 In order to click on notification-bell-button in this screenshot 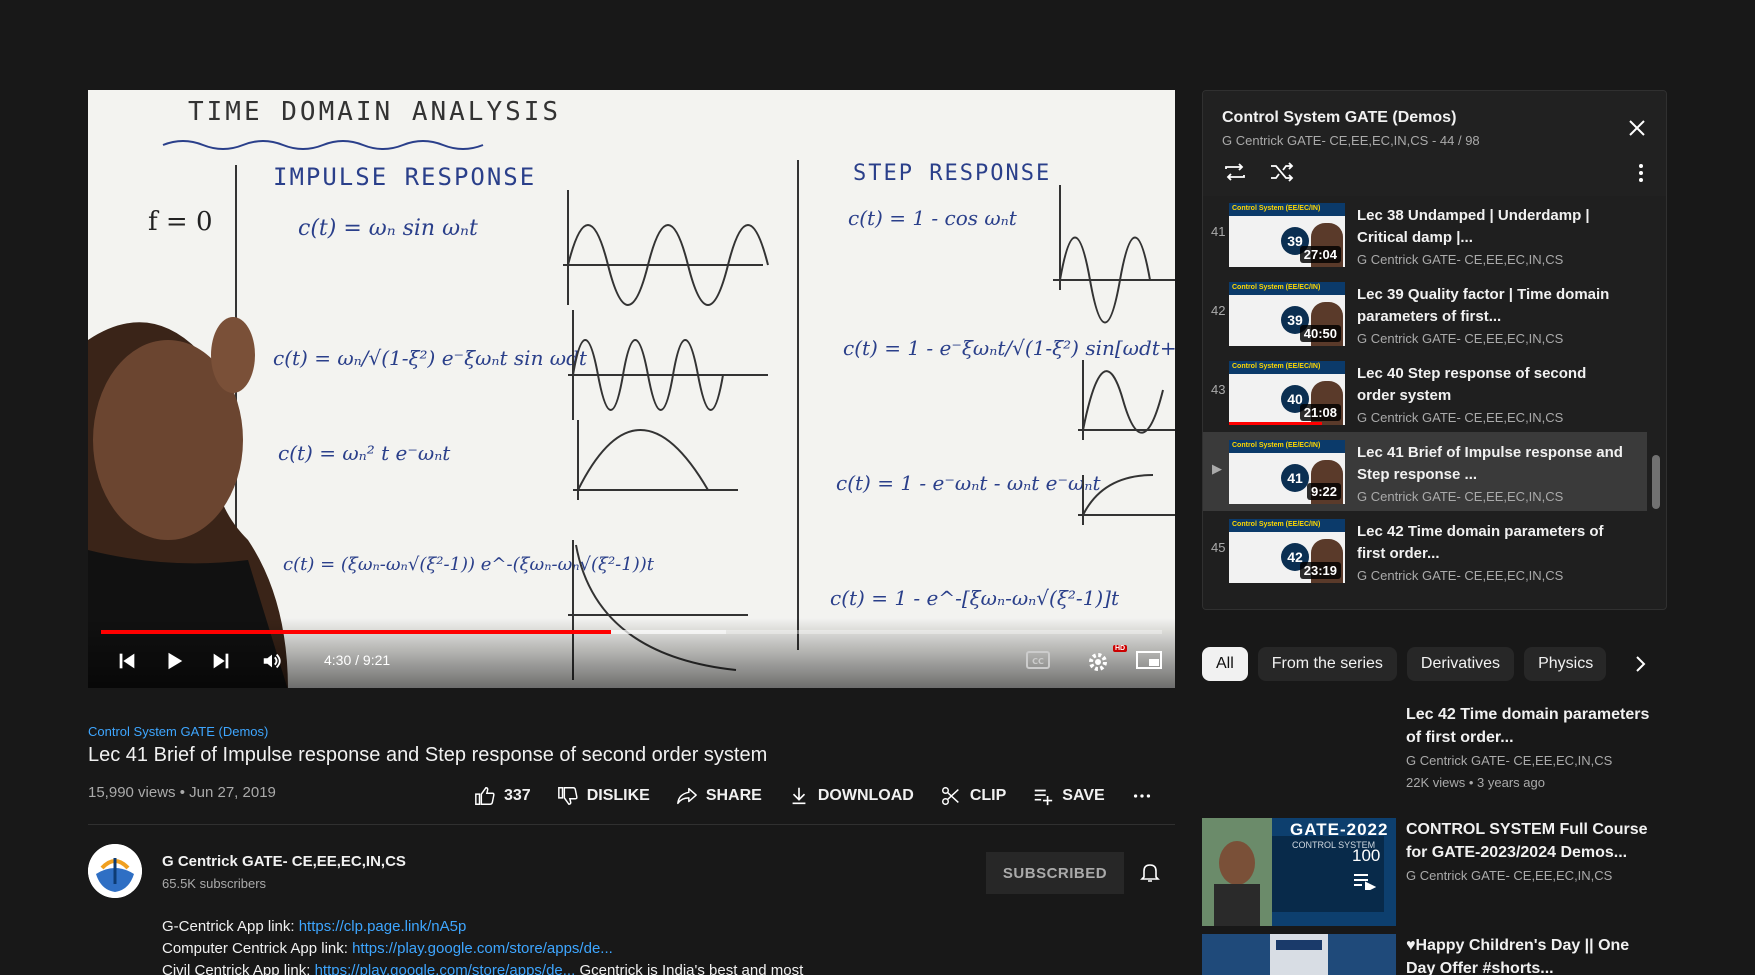, I will do `click(1150, 874)`.